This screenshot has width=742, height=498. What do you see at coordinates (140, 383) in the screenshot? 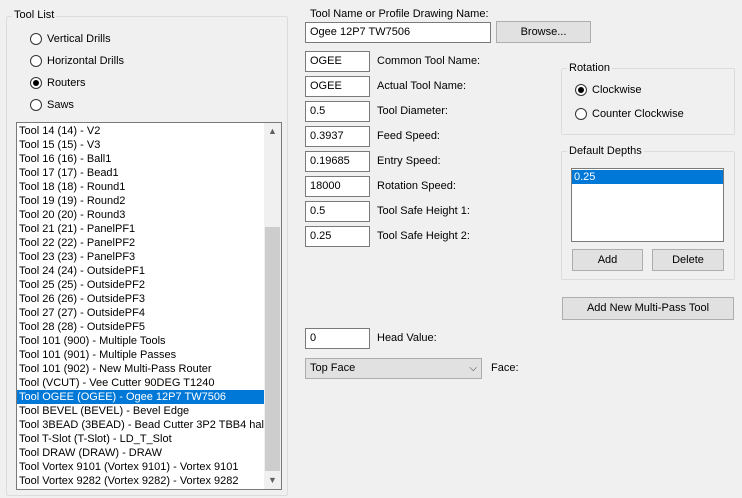
I see `list-item: Tool (VCUT) - Vee Cutter 90DEG T1240` at bounding box center [140, 383].